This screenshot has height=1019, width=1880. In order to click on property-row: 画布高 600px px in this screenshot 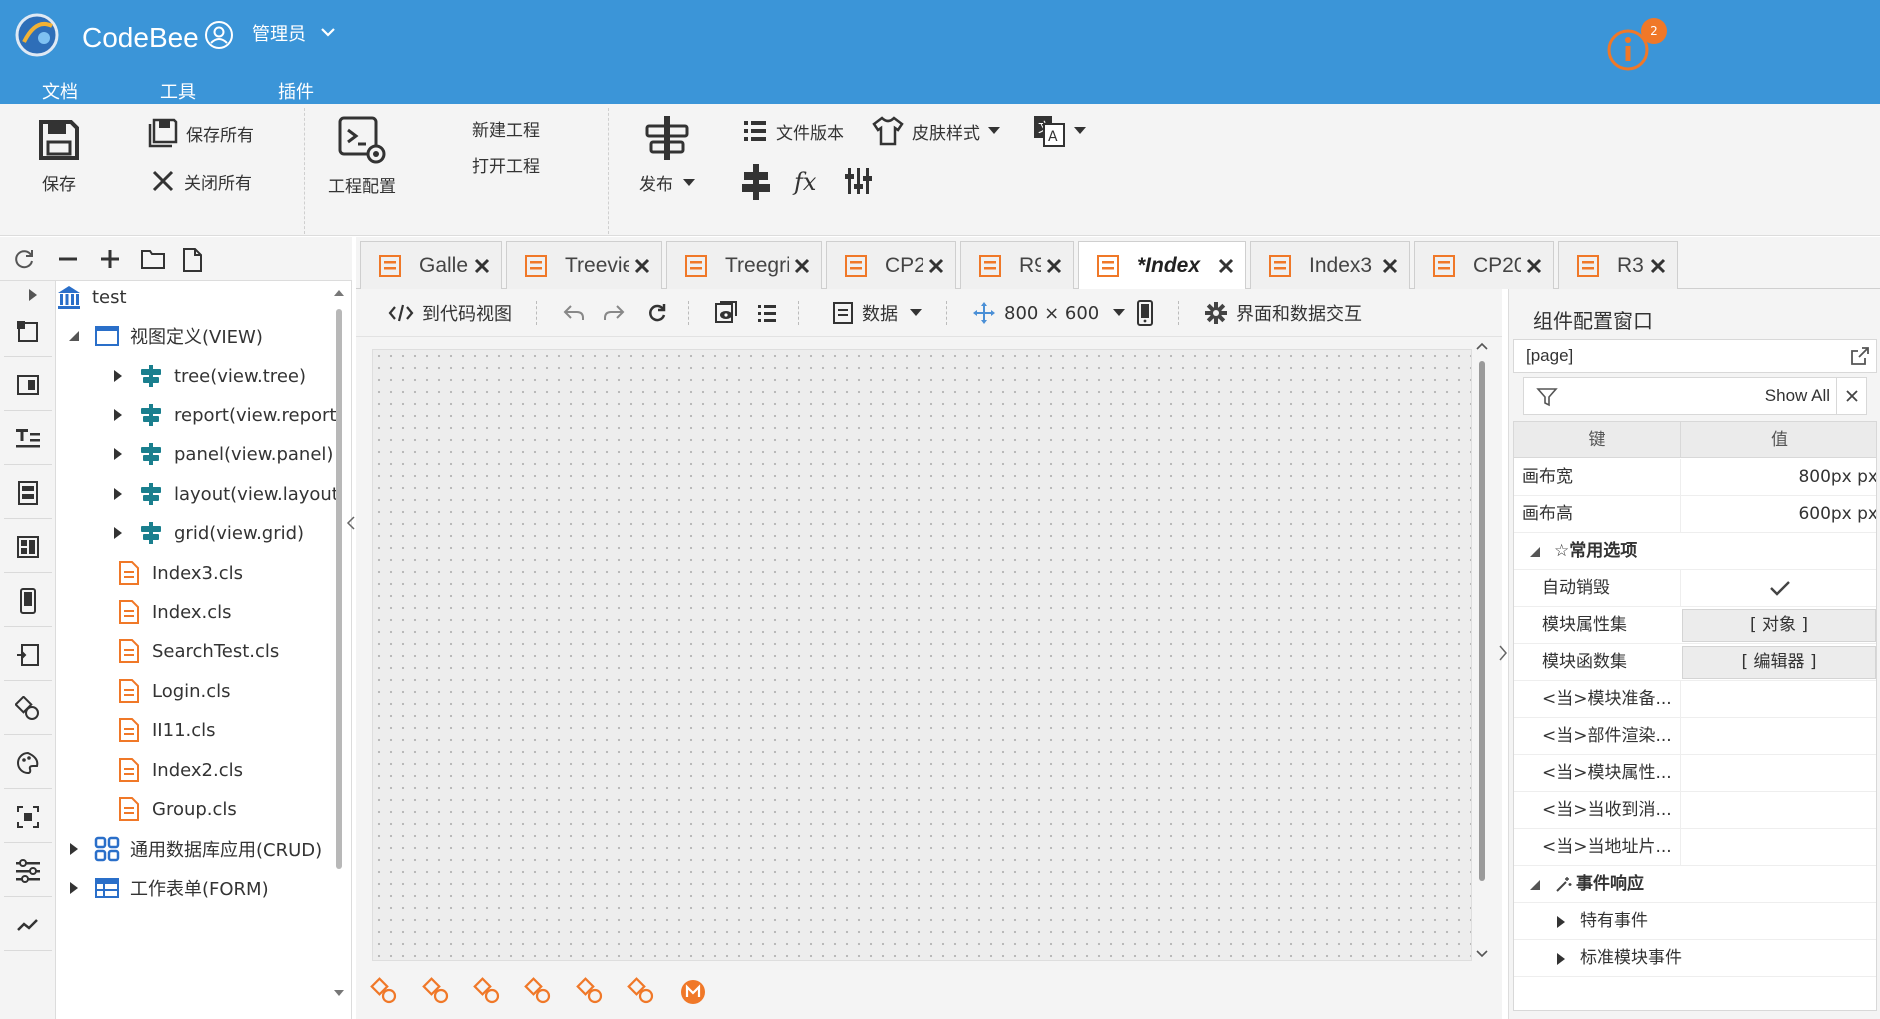, I will do `click(1695, 514)`.